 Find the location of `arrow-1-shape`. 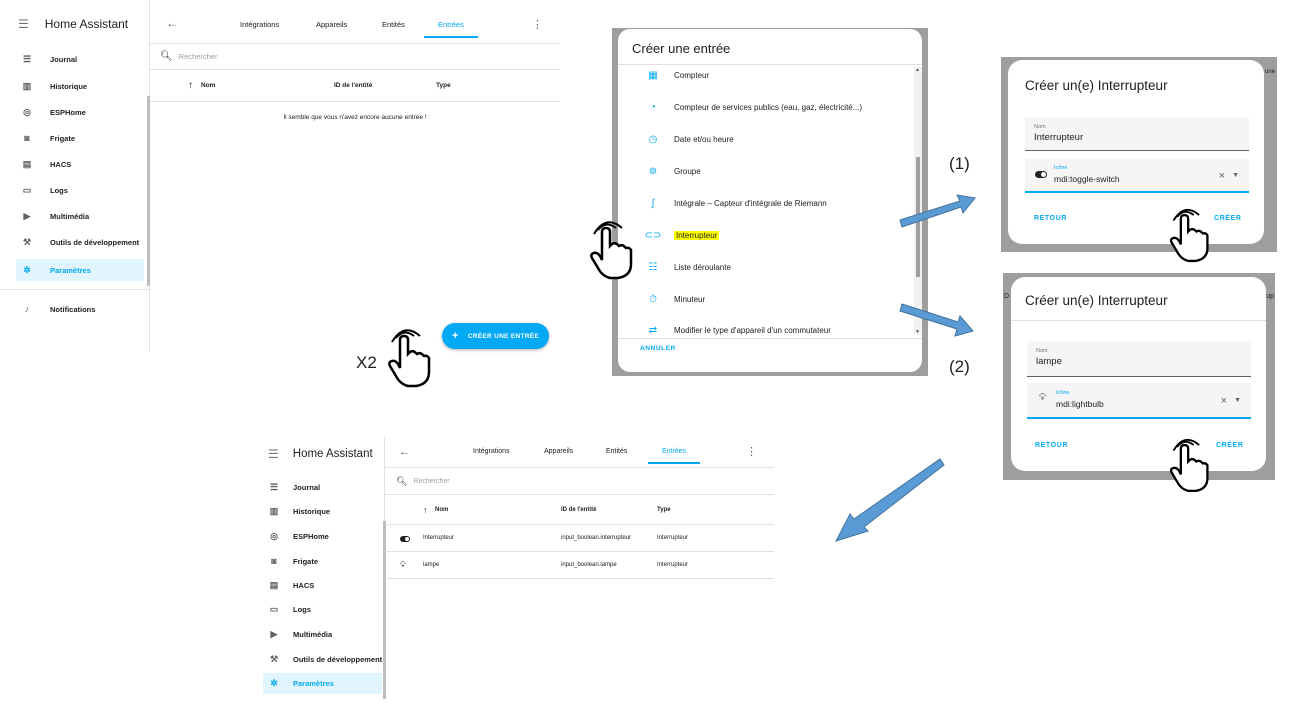

arrow-1-shape is located at coordinates (937, 211).